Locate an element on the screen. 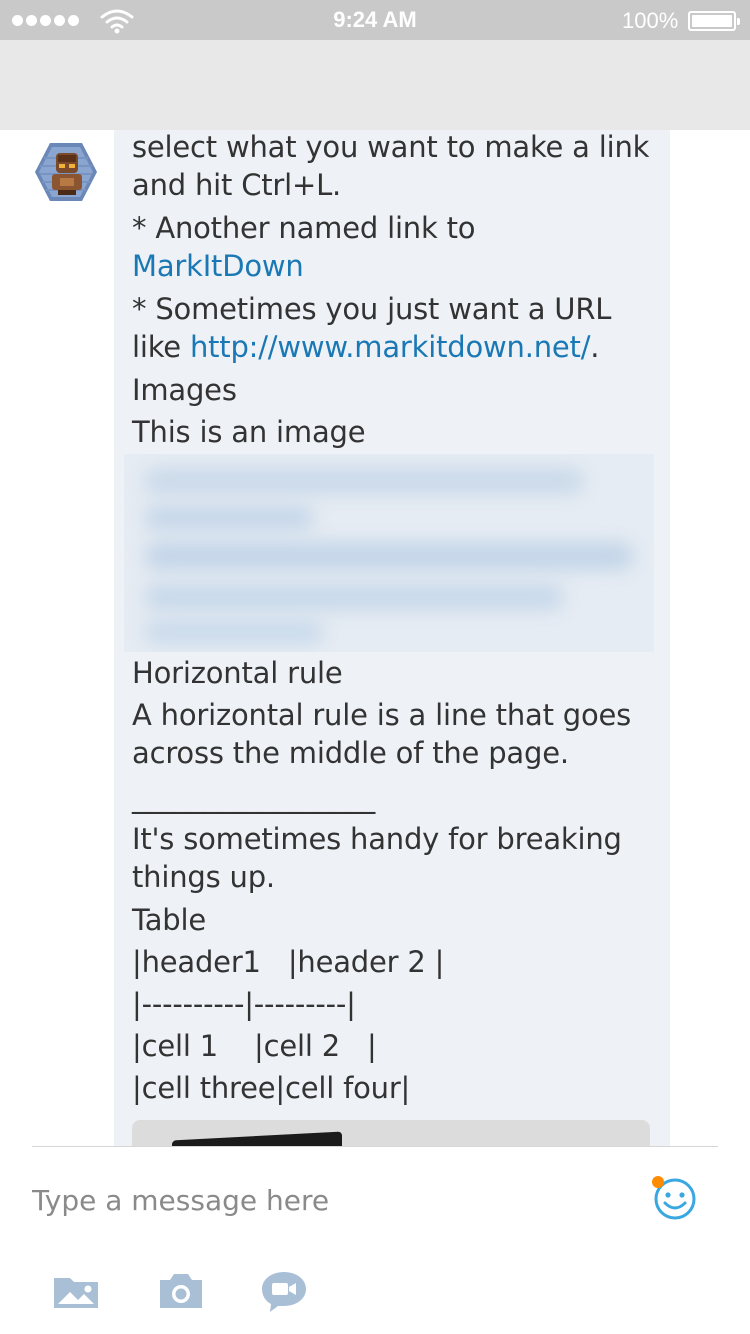 The height and width of the screenshot is (1334, 750). status-bar: 9:24 AM 100% is located at coordinates (375, 20).